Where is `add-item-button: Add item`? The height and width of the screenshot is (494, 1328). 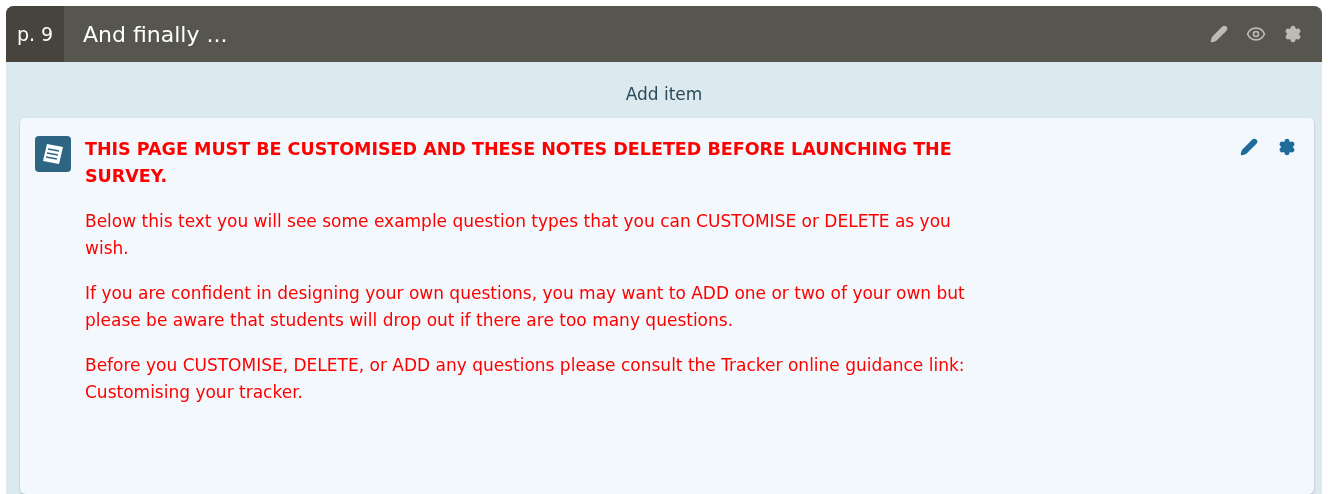 add-item-button: Add item is located at coordinates (664, 94).